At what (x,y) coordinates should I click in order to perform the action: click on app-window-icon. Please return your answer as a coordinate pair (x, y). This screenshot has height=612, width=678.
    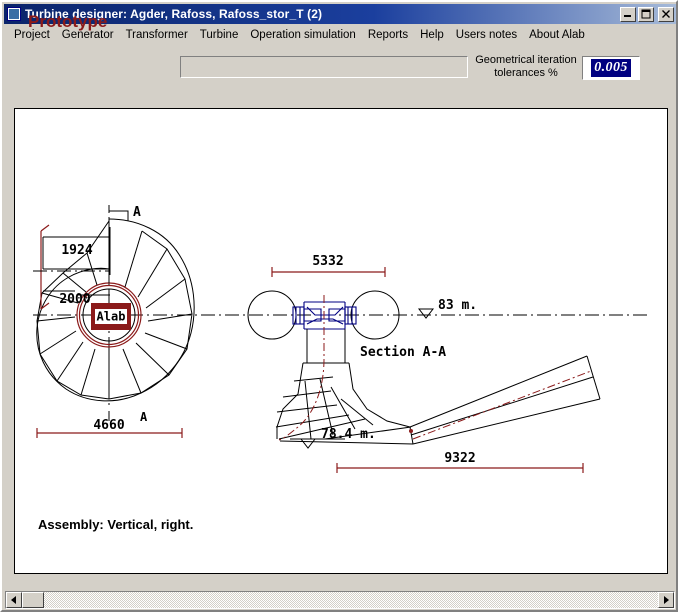
    Looking at the image, I should click on (14, 14).